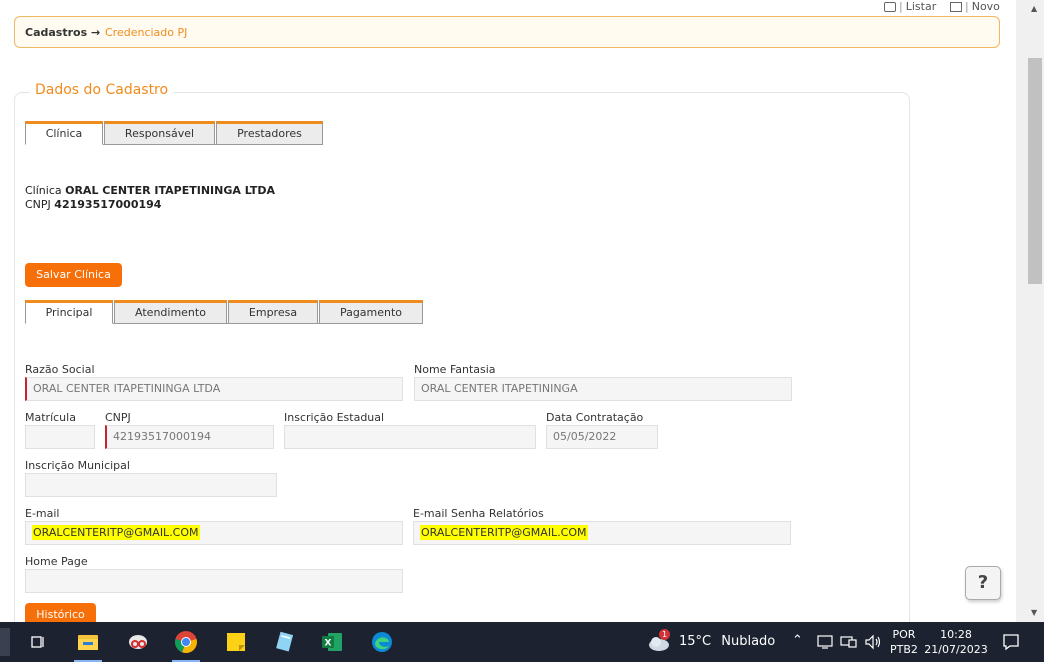 The width and height of the screenshot is (1044, 662). Describe the element at coordinates (42, 513) in the screenshot. I see `email-label: E-mail` at that location.